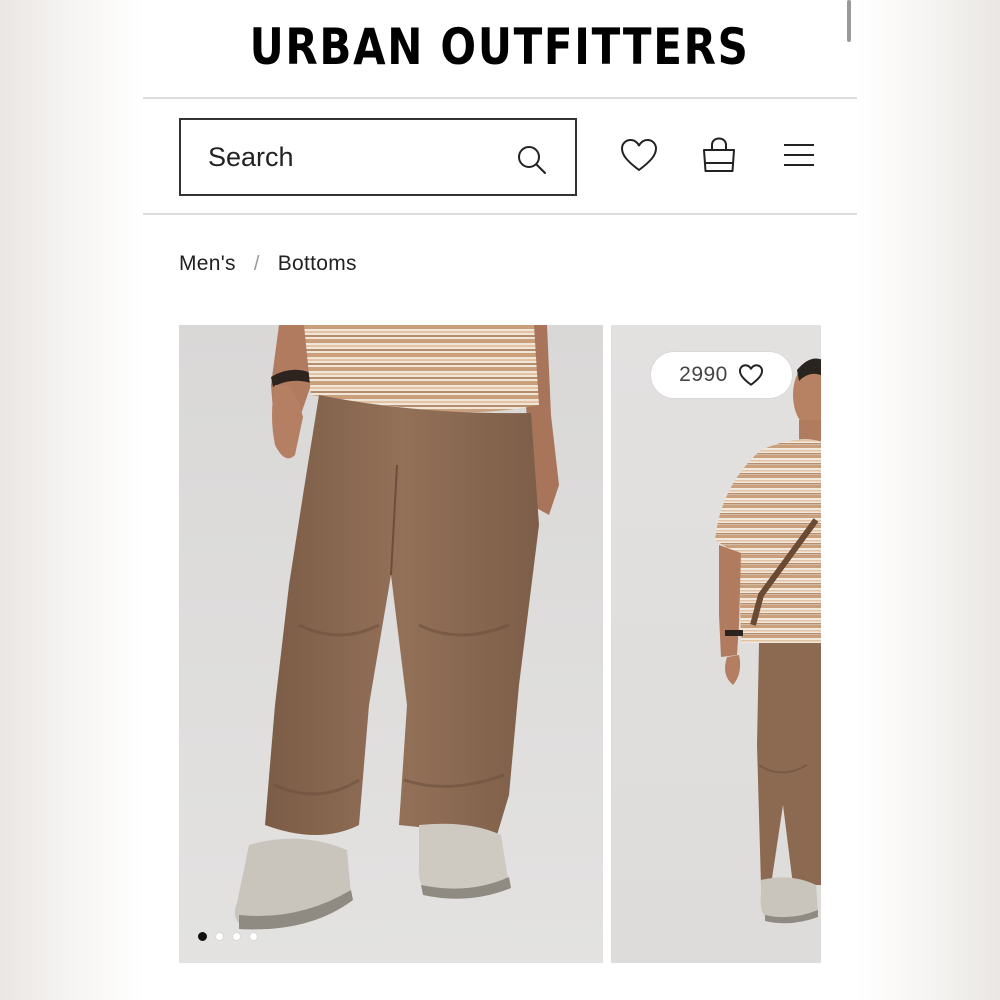  Describe the element at coordinates (207, 264) in the screenshot. I see `breadcrumb-item-mens: Men's` at that location.